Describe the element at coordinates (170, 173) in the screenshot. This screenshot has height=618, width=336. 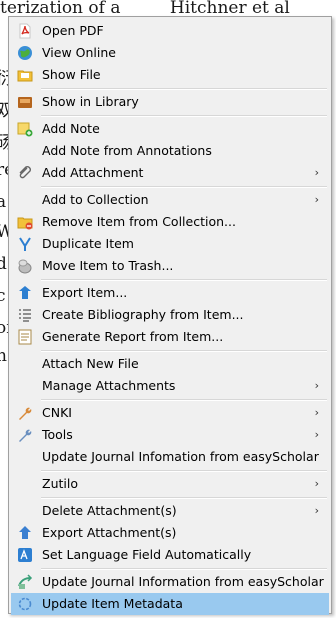
I see `menu-item-add-attachment: Add Attachment ›` at that location.